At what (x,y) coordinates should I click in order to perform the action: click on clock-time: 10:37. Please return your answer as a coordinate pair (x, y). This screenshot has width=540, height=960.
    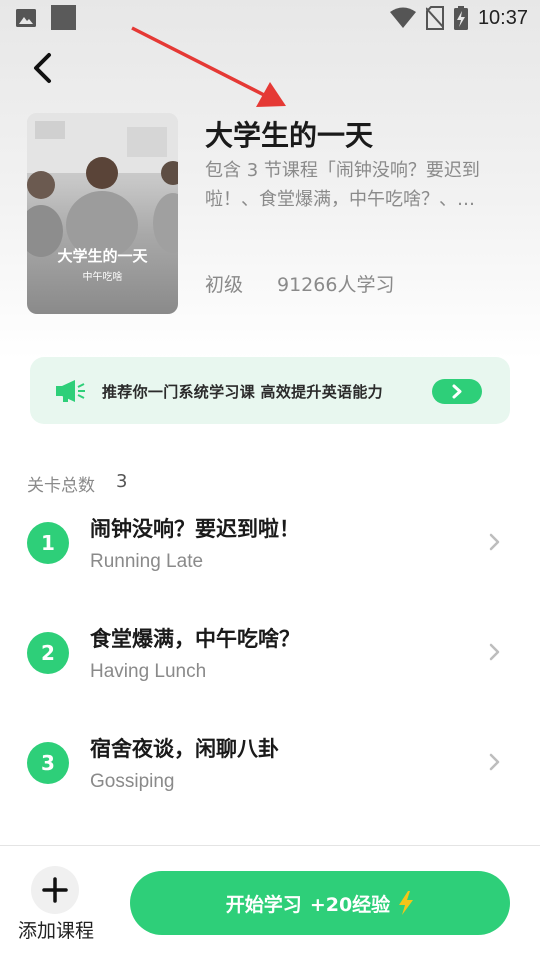
    Looking at the image, I should click on (502, 17).